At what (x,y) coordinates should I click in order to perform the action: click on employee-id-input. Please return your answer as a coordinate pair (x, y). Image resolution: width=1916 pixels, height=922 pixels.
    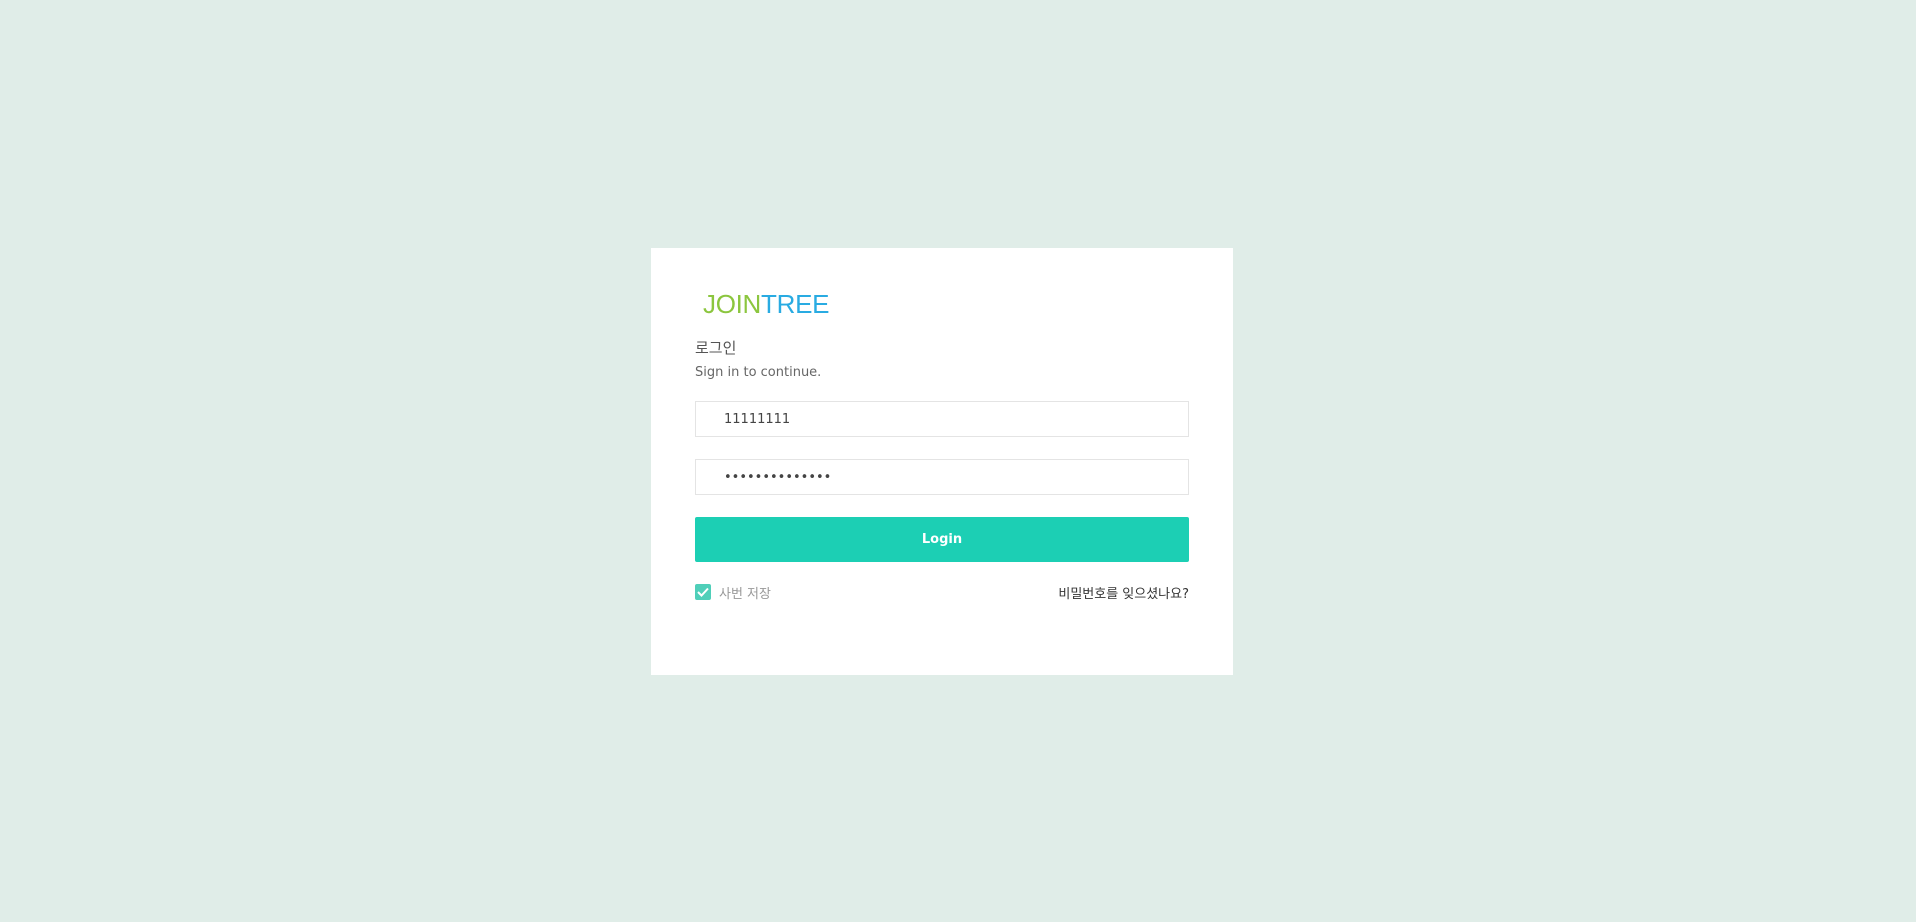
    Looking at the image, I should click on (942, 419).